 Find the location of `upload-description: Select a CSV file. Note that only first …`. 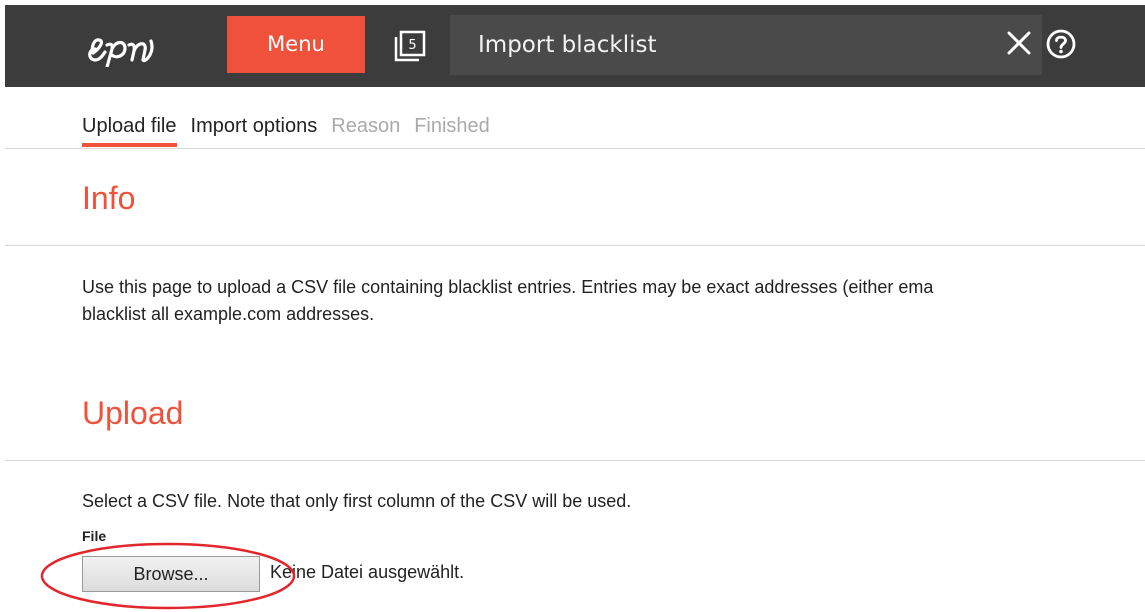

upload-description: Select a CSV file. Note that only first … is located at coordinates (357, 501).